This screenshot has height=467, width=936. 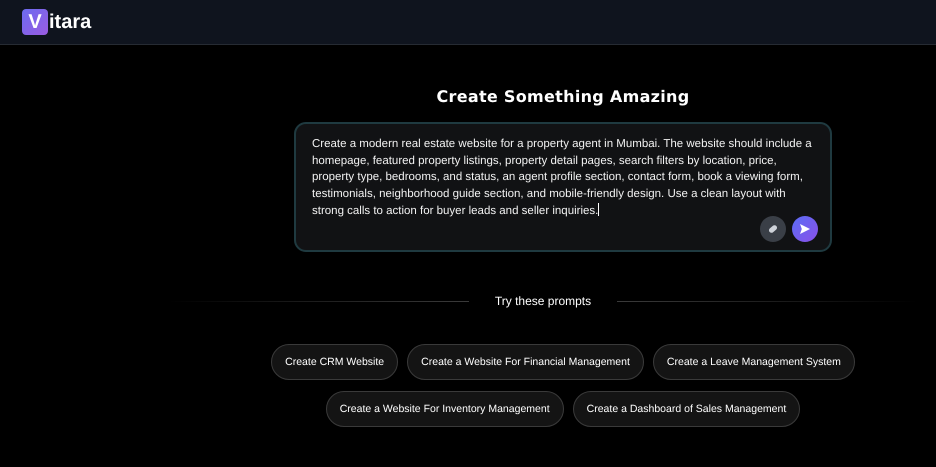 I want to click on logo-text: itara, so click(x=70, y=22).